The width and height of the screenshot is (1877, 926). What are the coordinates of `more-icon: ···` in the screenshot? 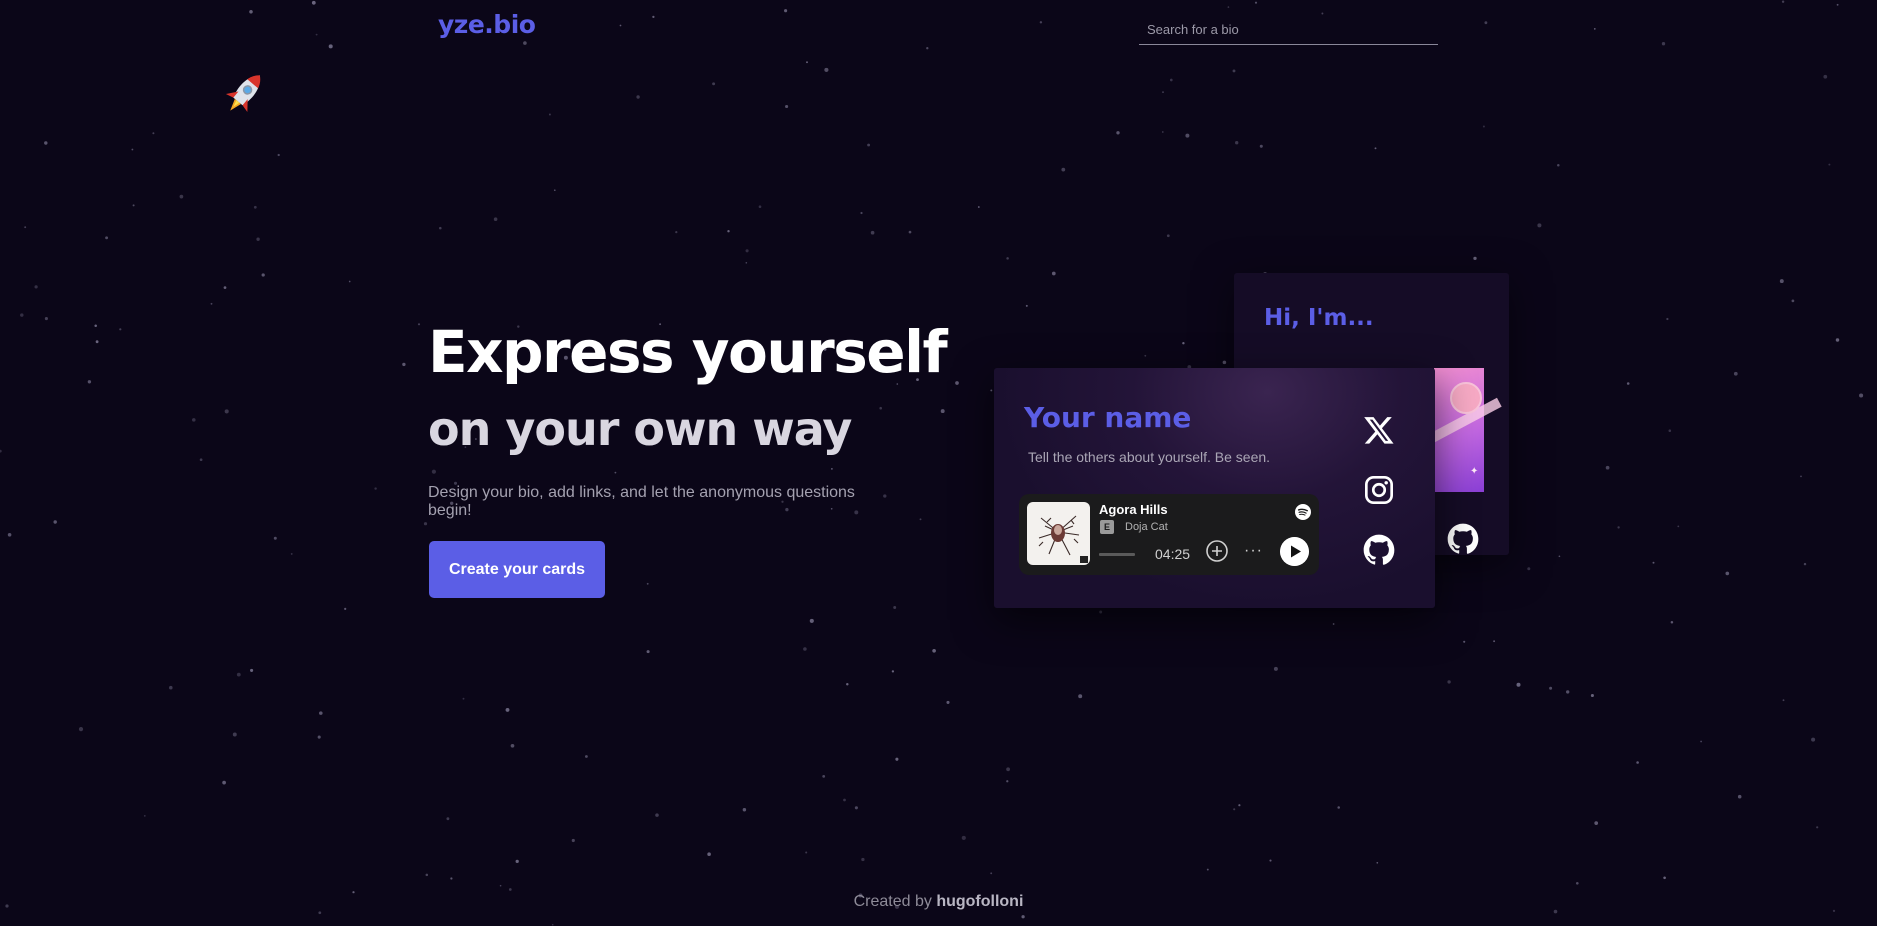 It's located at (1253, 551).